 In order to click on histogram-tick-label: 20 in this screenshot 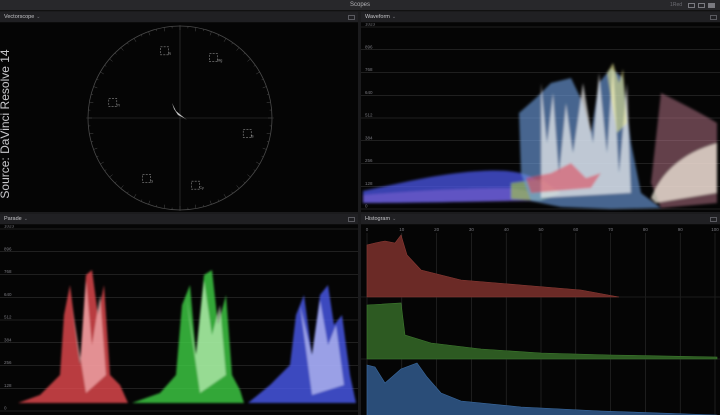, I will do `click(437, 229)`.